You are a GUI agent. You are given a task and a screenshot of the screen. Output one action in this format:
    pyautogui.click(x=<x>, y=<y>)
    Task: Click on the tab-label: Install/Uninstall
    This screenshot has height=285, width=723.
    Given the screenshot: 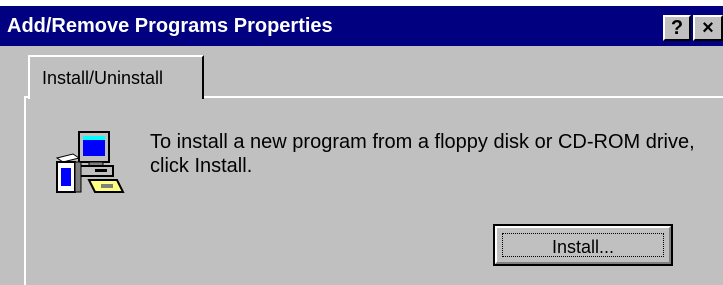 What is the action you would take?
    pyautogui.click(x=103, y=78)
    